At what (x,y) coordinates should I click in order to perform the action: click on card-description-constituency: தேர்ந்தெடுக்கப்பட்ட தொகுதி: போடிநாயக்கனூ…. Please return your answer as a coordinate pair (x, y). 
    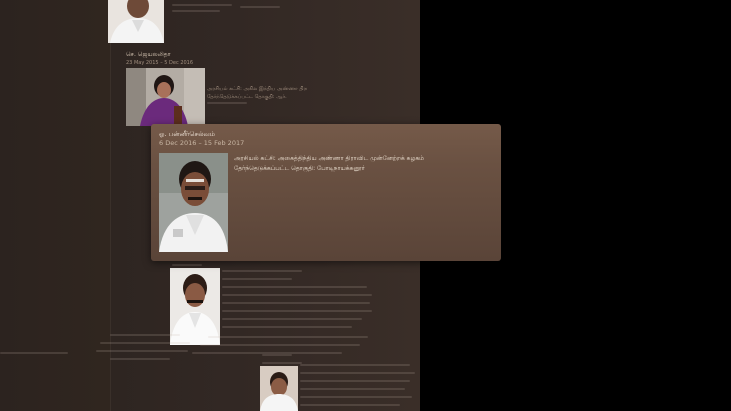
    Looking at the image, I should click on (299, 168).